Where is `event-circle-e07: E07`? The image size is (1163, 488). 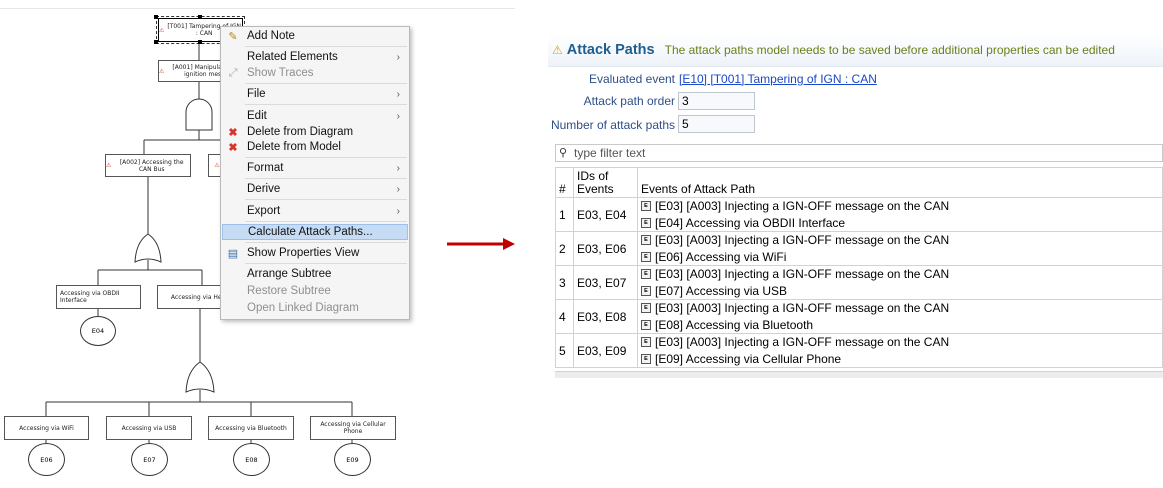
event-circle-e07: E07 is located at coordinates (149, 459).